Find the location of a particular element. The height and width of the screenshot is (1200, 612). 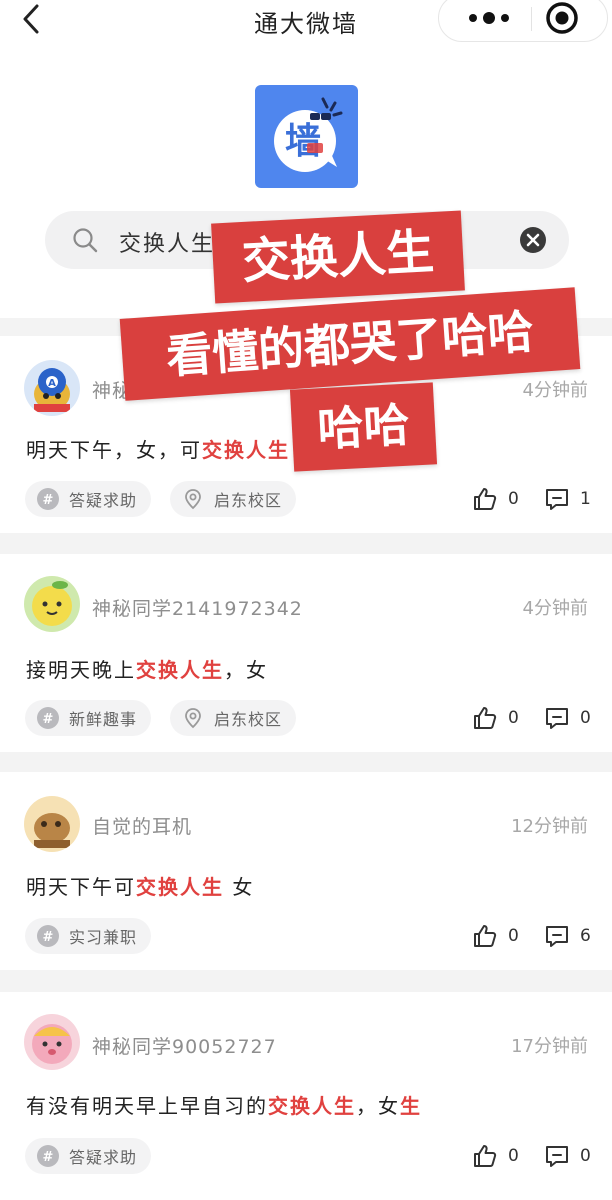

wall-logo-icon: 墙 is located at coordinates (308, 134).